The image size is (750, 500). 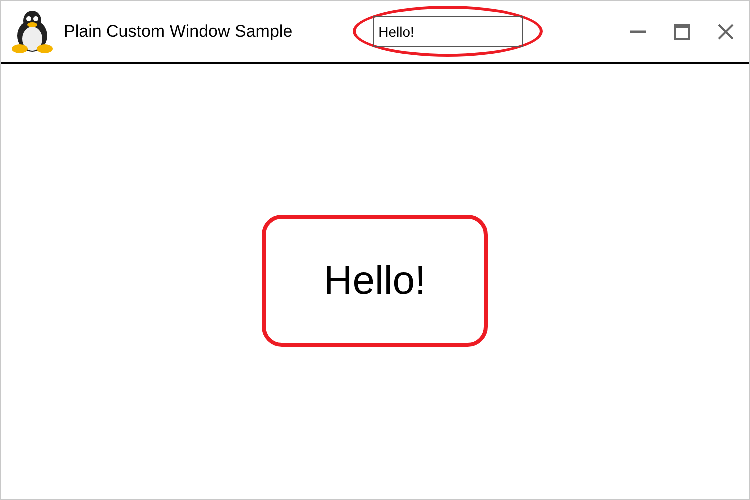 I want to click on minimize-icon, so click(x=638, y=32).